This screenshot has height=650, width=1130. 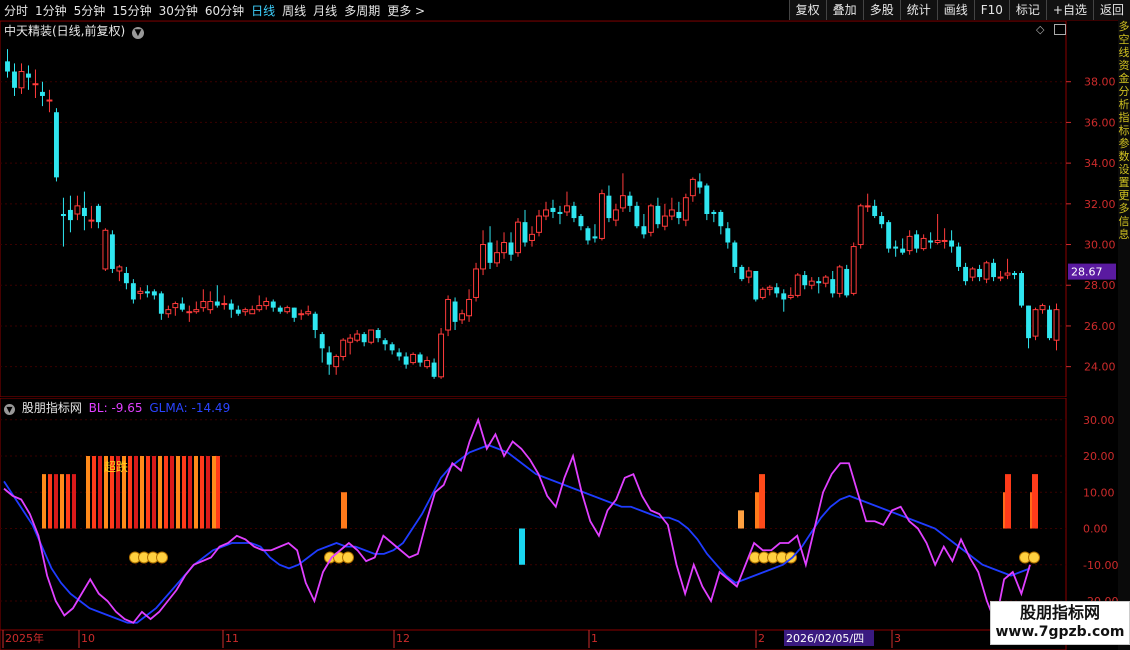 What do you see at coordinates (1069, 10) in the screenshot?
I see `toolbar-button-7: +自选` at bounding box center [1069, 10].